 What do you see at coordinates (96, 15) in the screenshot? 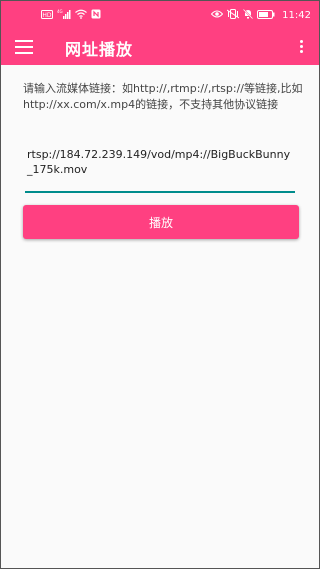
I see `nfc-icon` at bounding box center [96, 15].